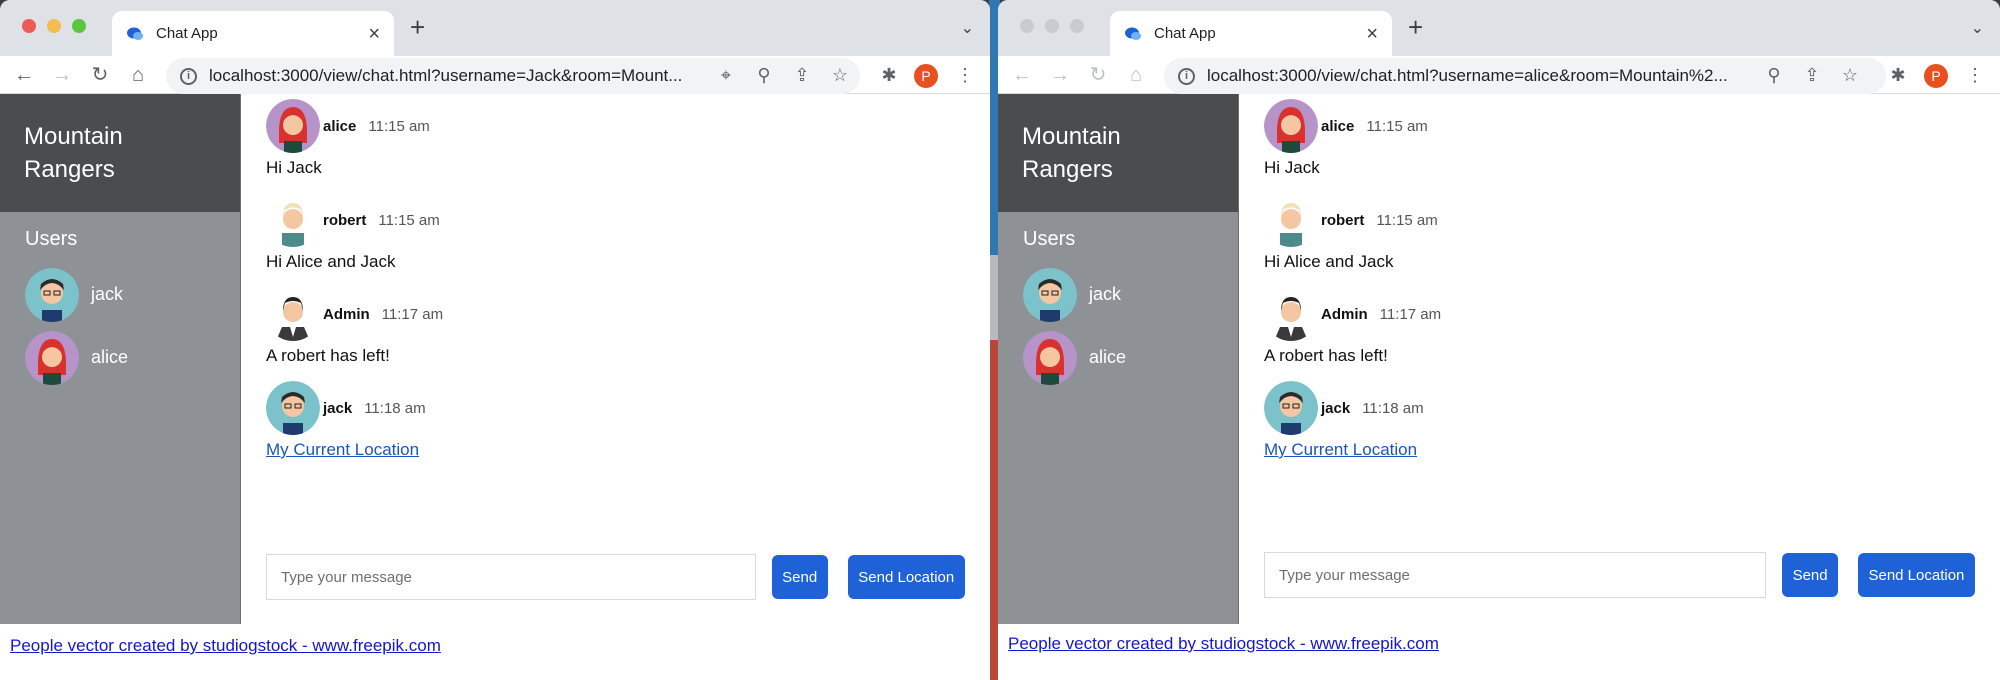 Image resolution: width=2000 pixels, height=680 pixels. Describe the element at coordinates (1185, 33) in the screenshot. I see `tab-title: Chat App` at that location.